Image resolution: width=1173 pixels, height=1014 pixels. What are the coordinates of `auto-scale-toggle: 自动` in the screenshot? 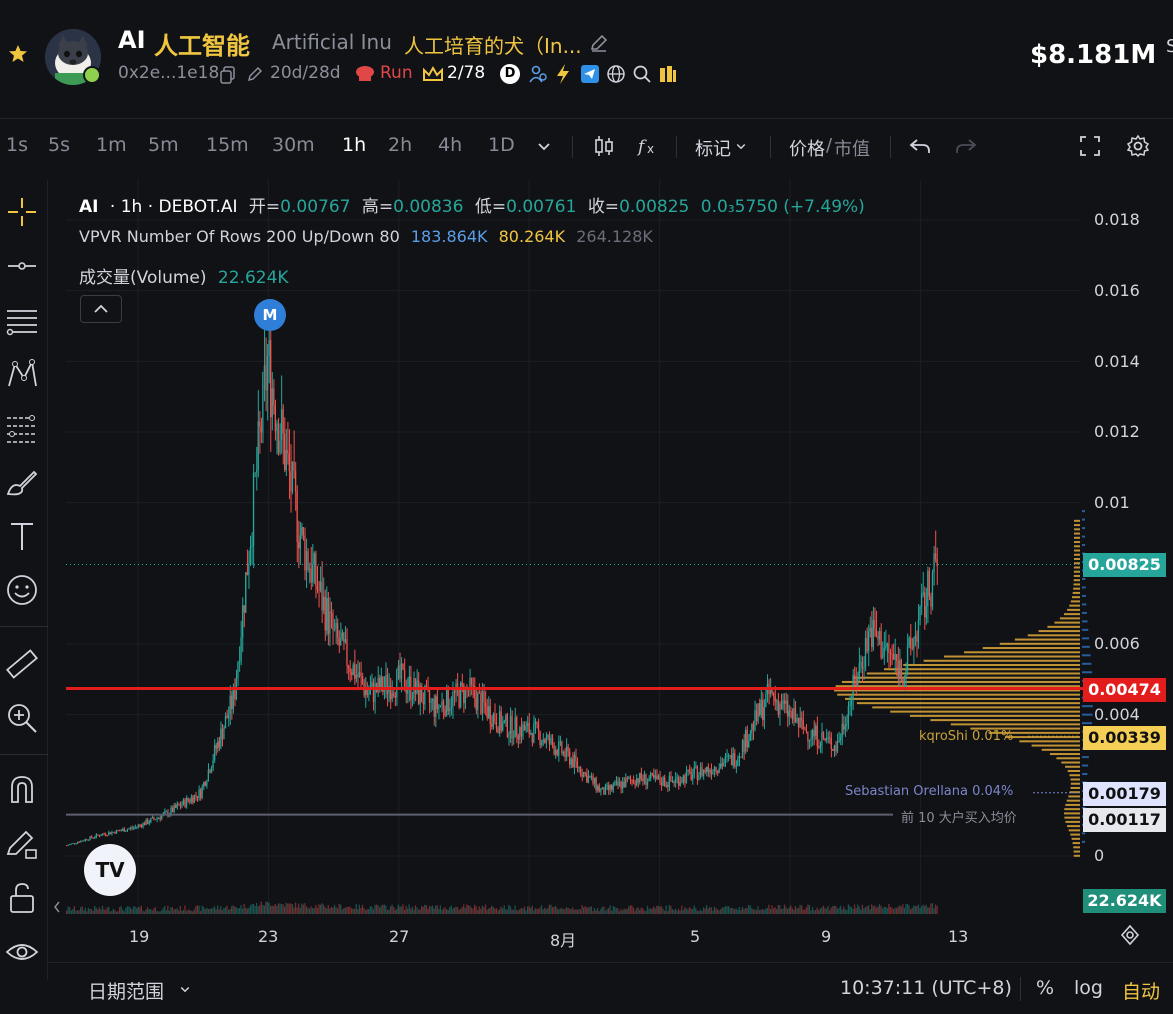 It's located at (1141, 990).